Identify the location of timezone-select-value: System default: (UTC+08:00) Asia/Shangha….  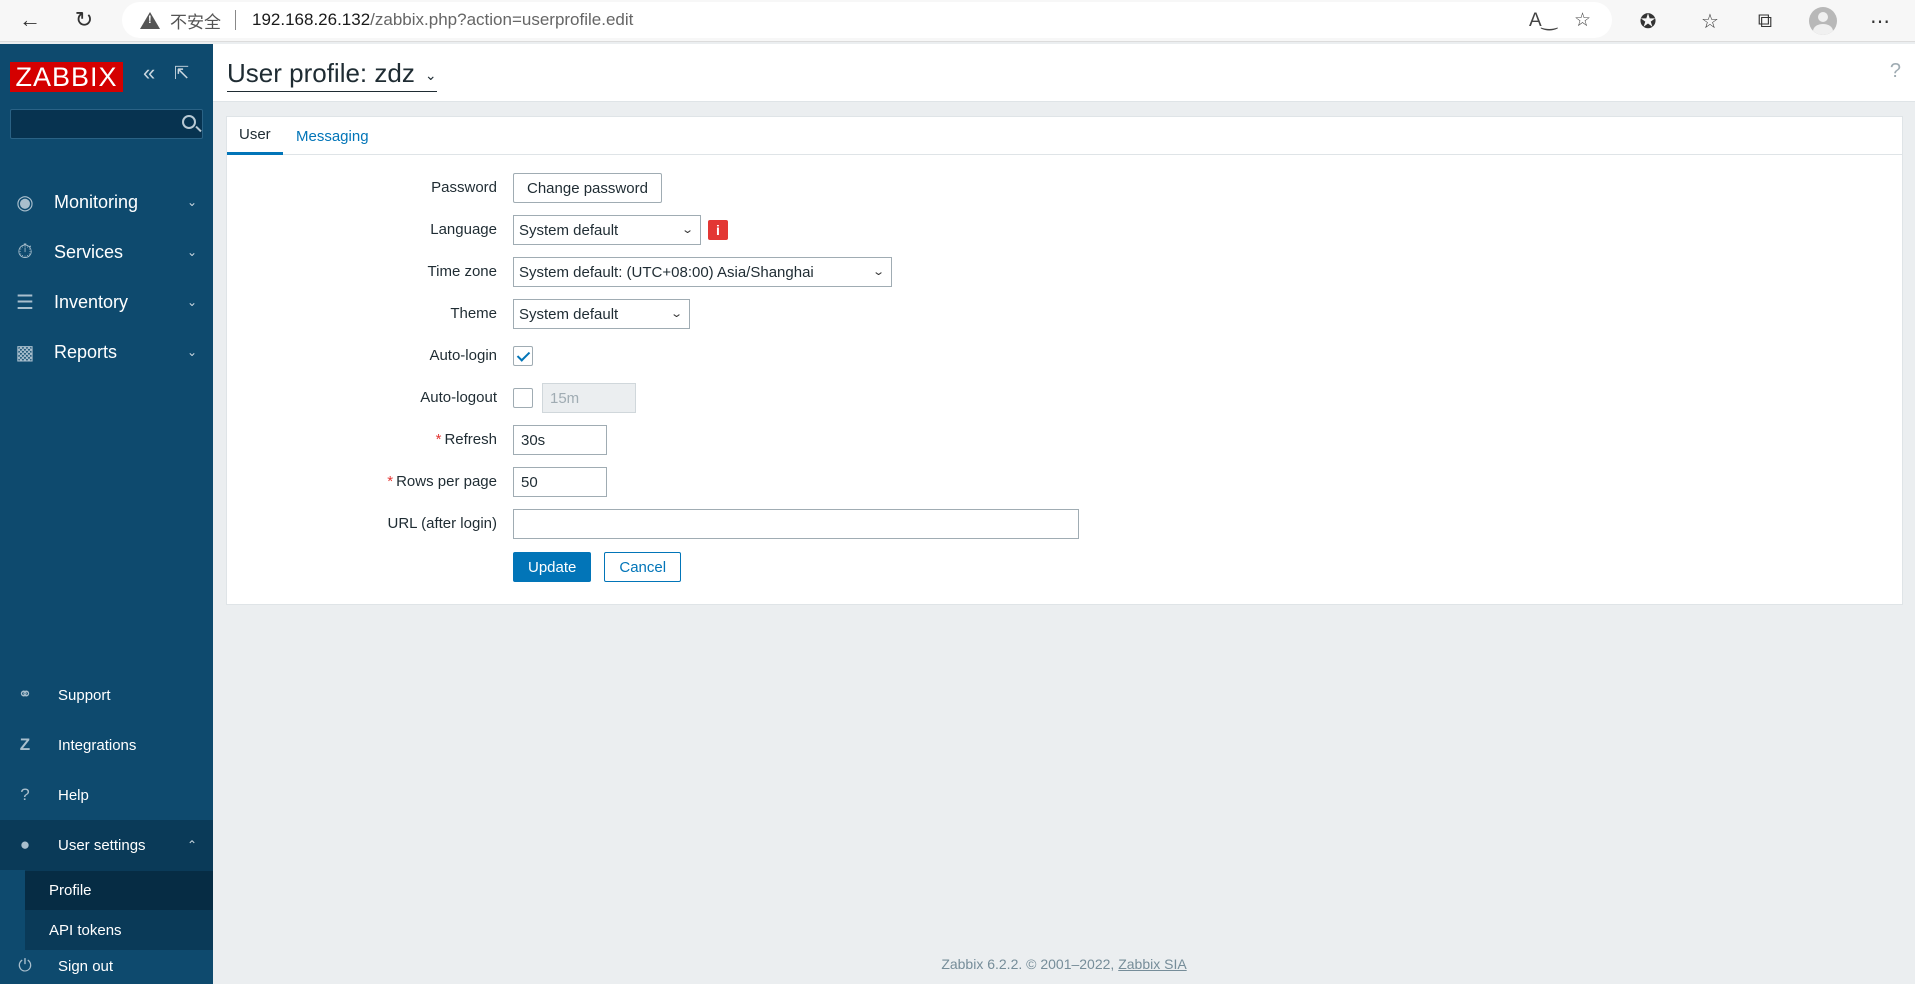
(666, 272).